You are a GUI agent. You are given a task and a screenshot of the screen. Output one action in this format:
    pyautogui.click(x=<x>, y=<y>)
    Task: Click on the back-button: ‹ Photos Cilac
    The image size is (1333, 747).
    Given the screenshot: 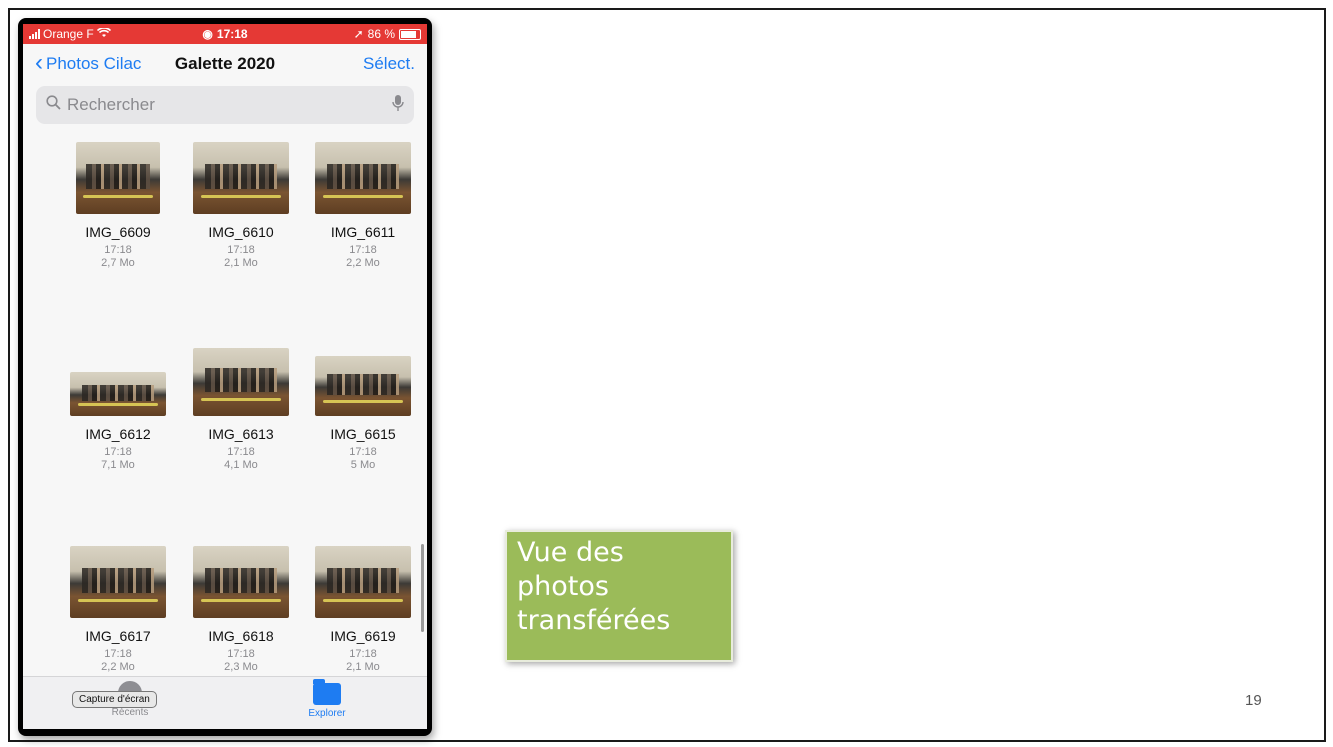 What is the action you would take?
    pyautogui.click(x=88, y=62)
    